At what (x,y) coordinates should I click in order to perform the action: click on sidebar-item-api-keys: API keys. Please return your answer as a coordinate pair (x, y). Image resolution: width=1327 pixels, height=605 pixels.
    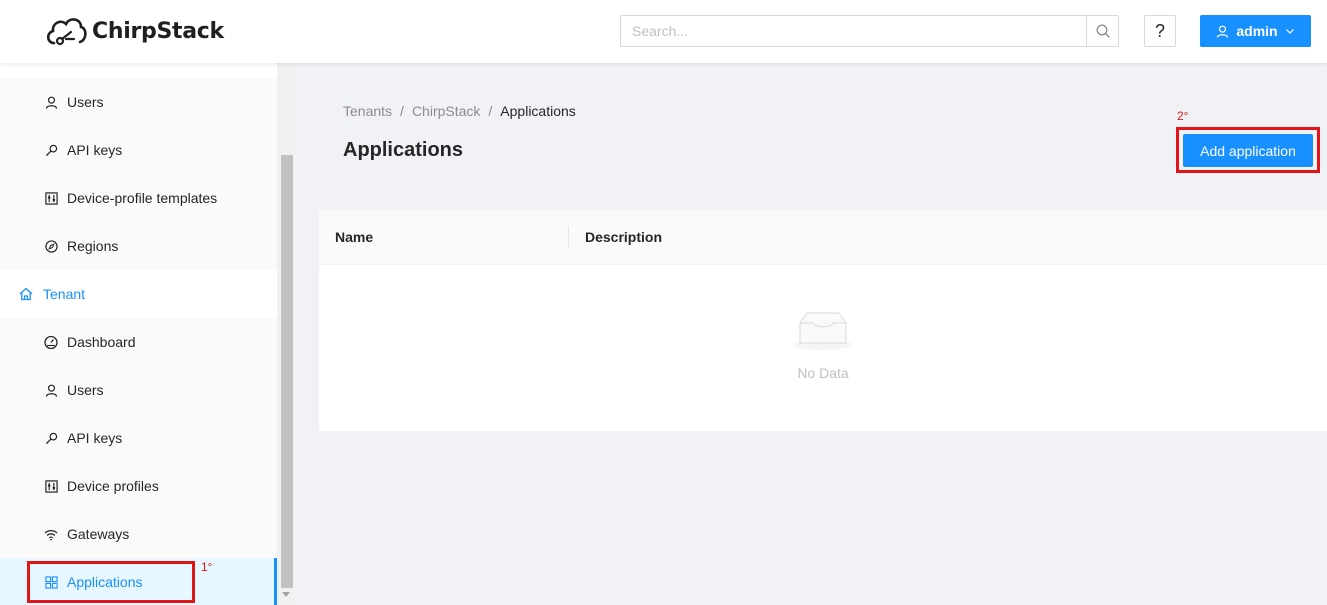
    Looking at the image, I should click on (138, 150).